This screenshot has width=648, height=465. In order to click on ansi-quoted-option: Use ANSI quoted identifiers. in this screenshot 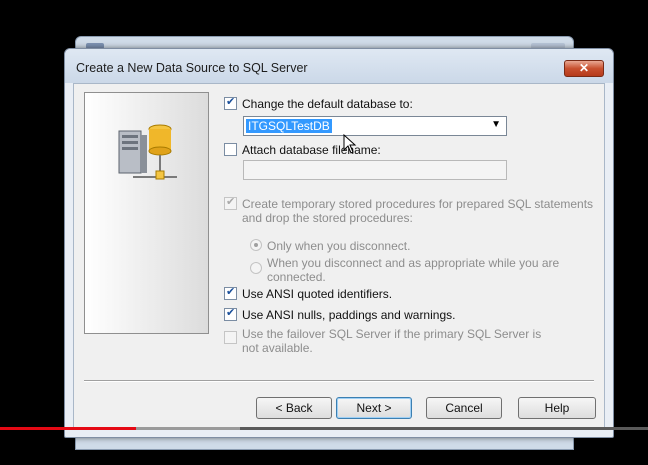, I will do `click(308, 293)`.